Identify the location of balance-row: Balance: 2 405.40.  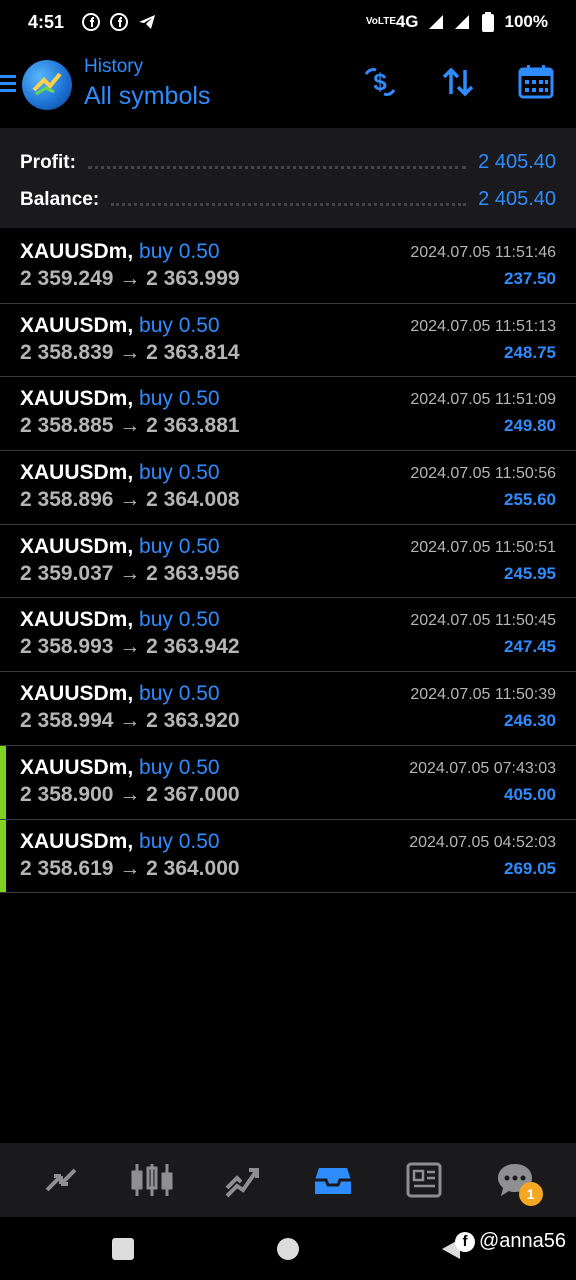
(288, 199).